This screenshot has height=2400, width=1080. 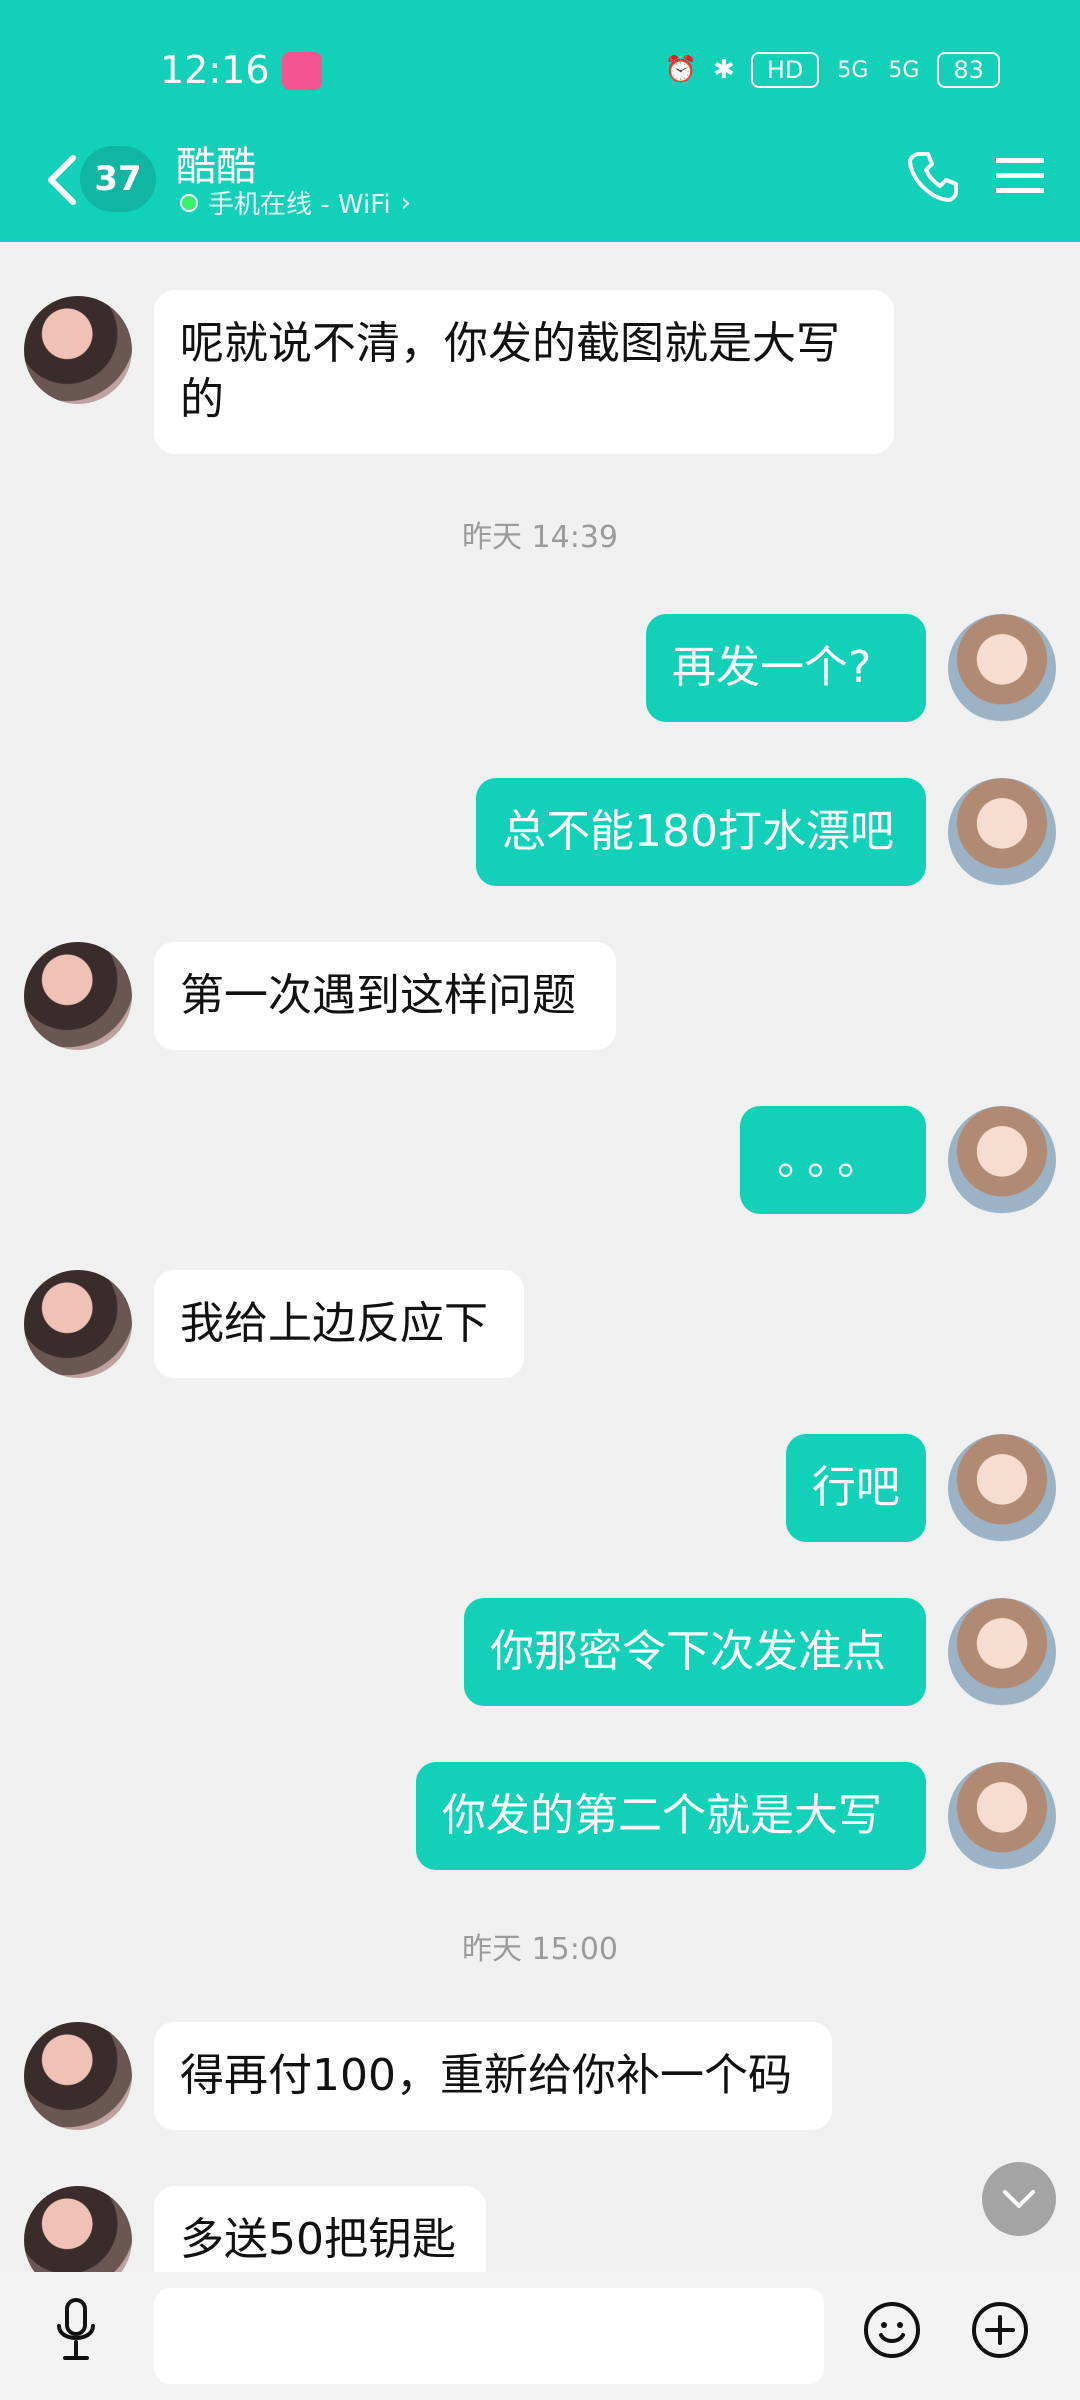 What do you see at coordinates (118, 179) in the screenshot?
I see `unread-badge: 37` at bounding box center [118, 179].